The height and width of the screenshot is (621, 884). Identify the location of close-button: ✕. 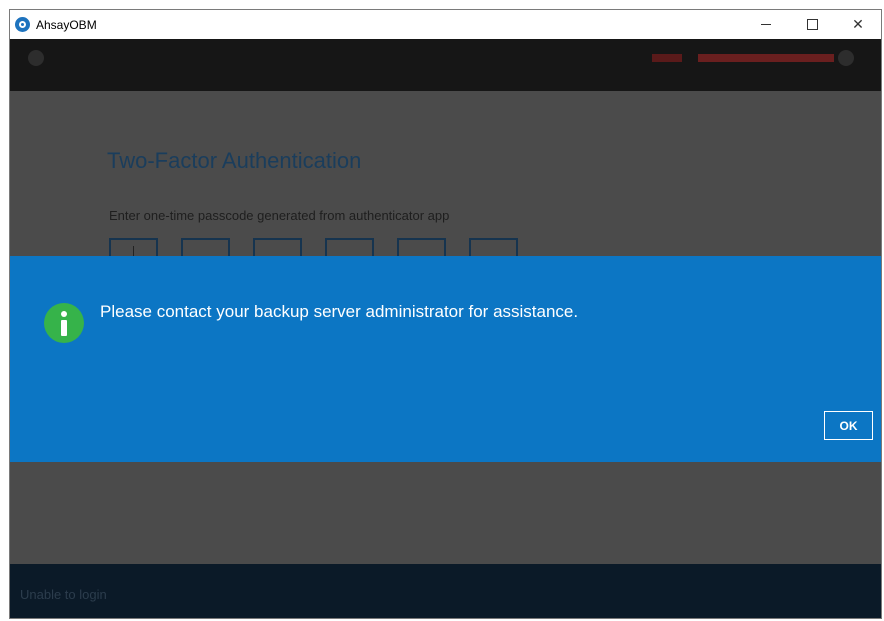
(858, 24).